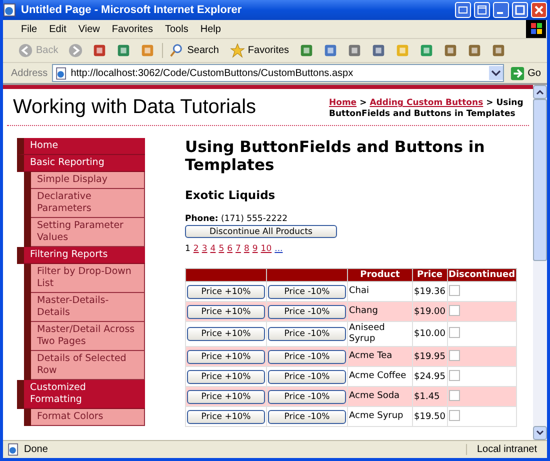 The height and width of the screenshot is (461, 550). I want to click on nav-item: Master-Details-Details, so click(88, 307).